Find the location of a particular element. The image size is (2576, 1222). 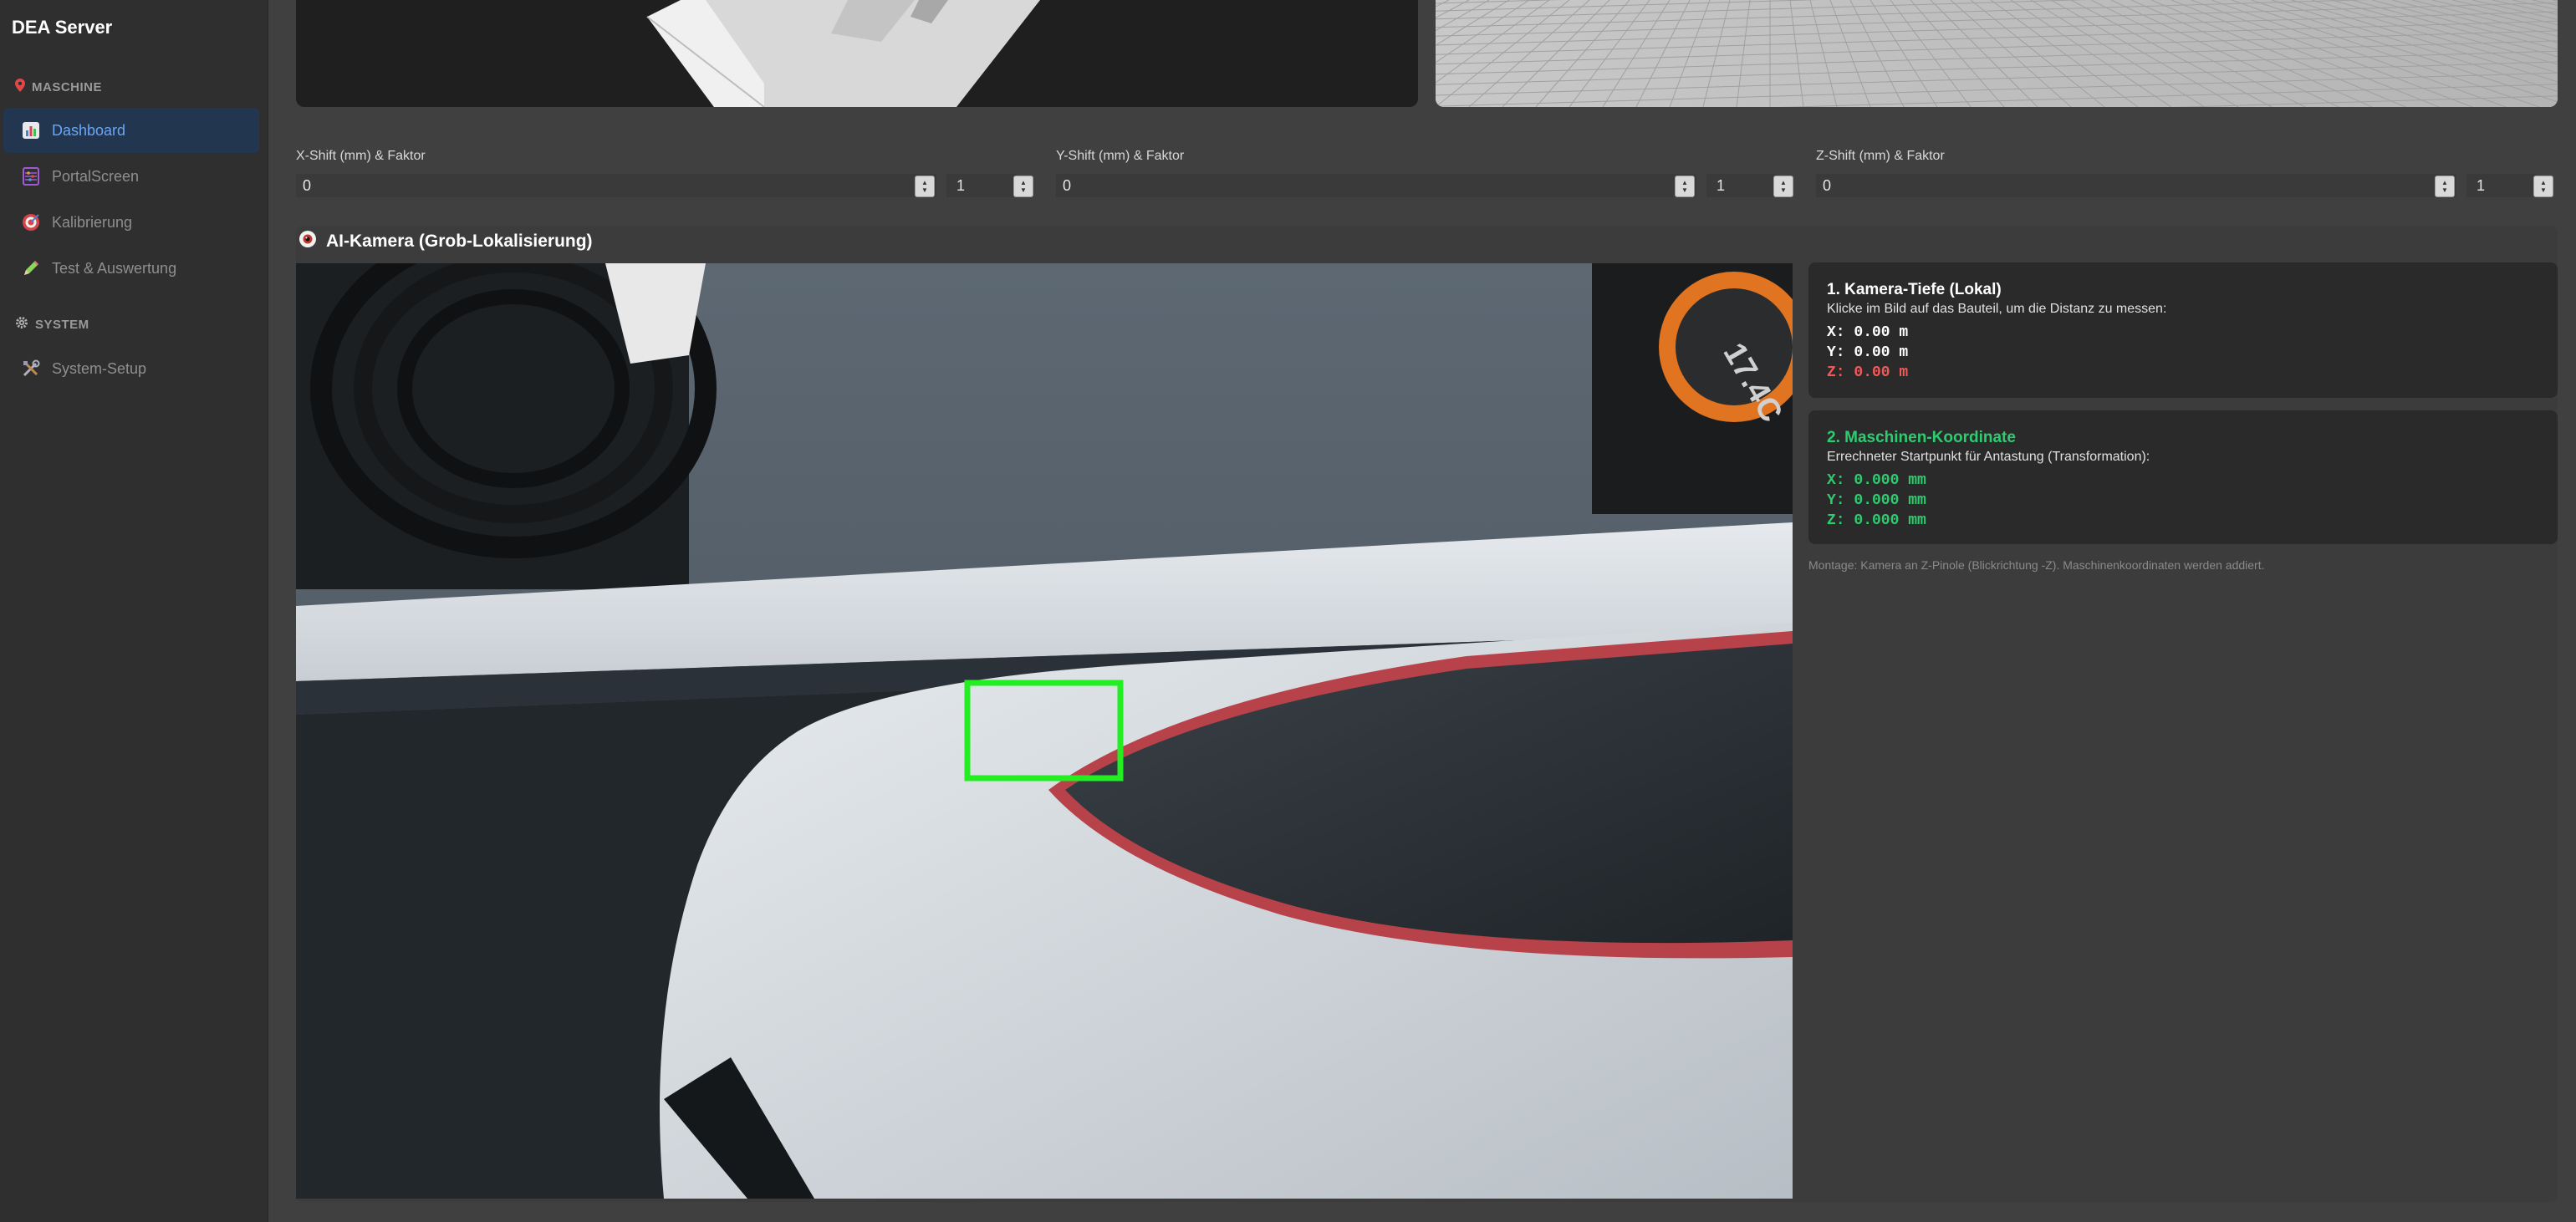

sidebar-item-system-setup: System-Setup is located at coordinates (131, 368).